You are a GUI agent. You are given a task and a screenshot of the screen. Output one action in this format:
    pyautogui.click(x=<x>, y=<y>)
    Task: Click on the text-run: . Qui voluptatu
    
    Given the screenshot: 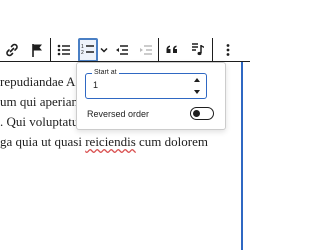 What is the action you would take?
    pyautogui.click(x=39, y=121)
    